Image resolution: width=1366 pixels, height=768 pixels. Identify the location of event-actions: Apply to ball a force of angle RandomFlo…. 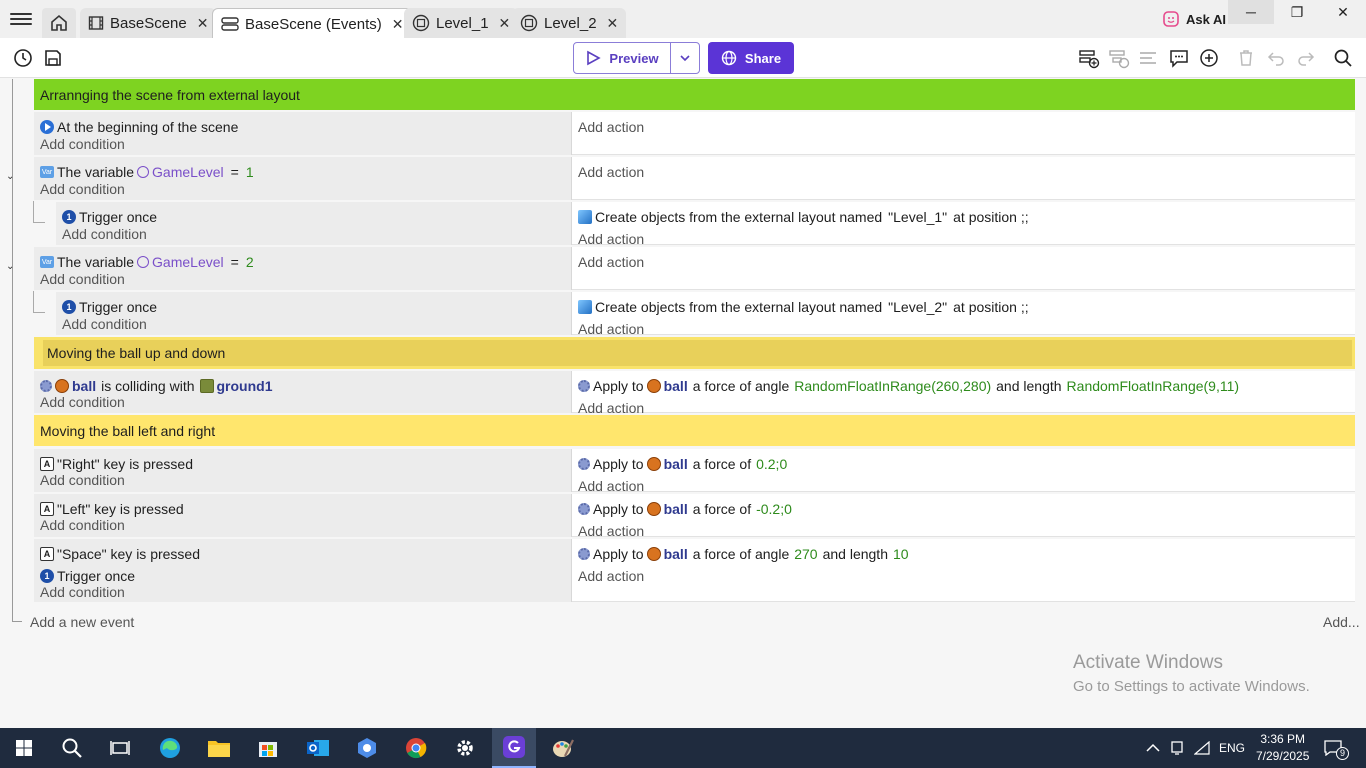
(963, 393).